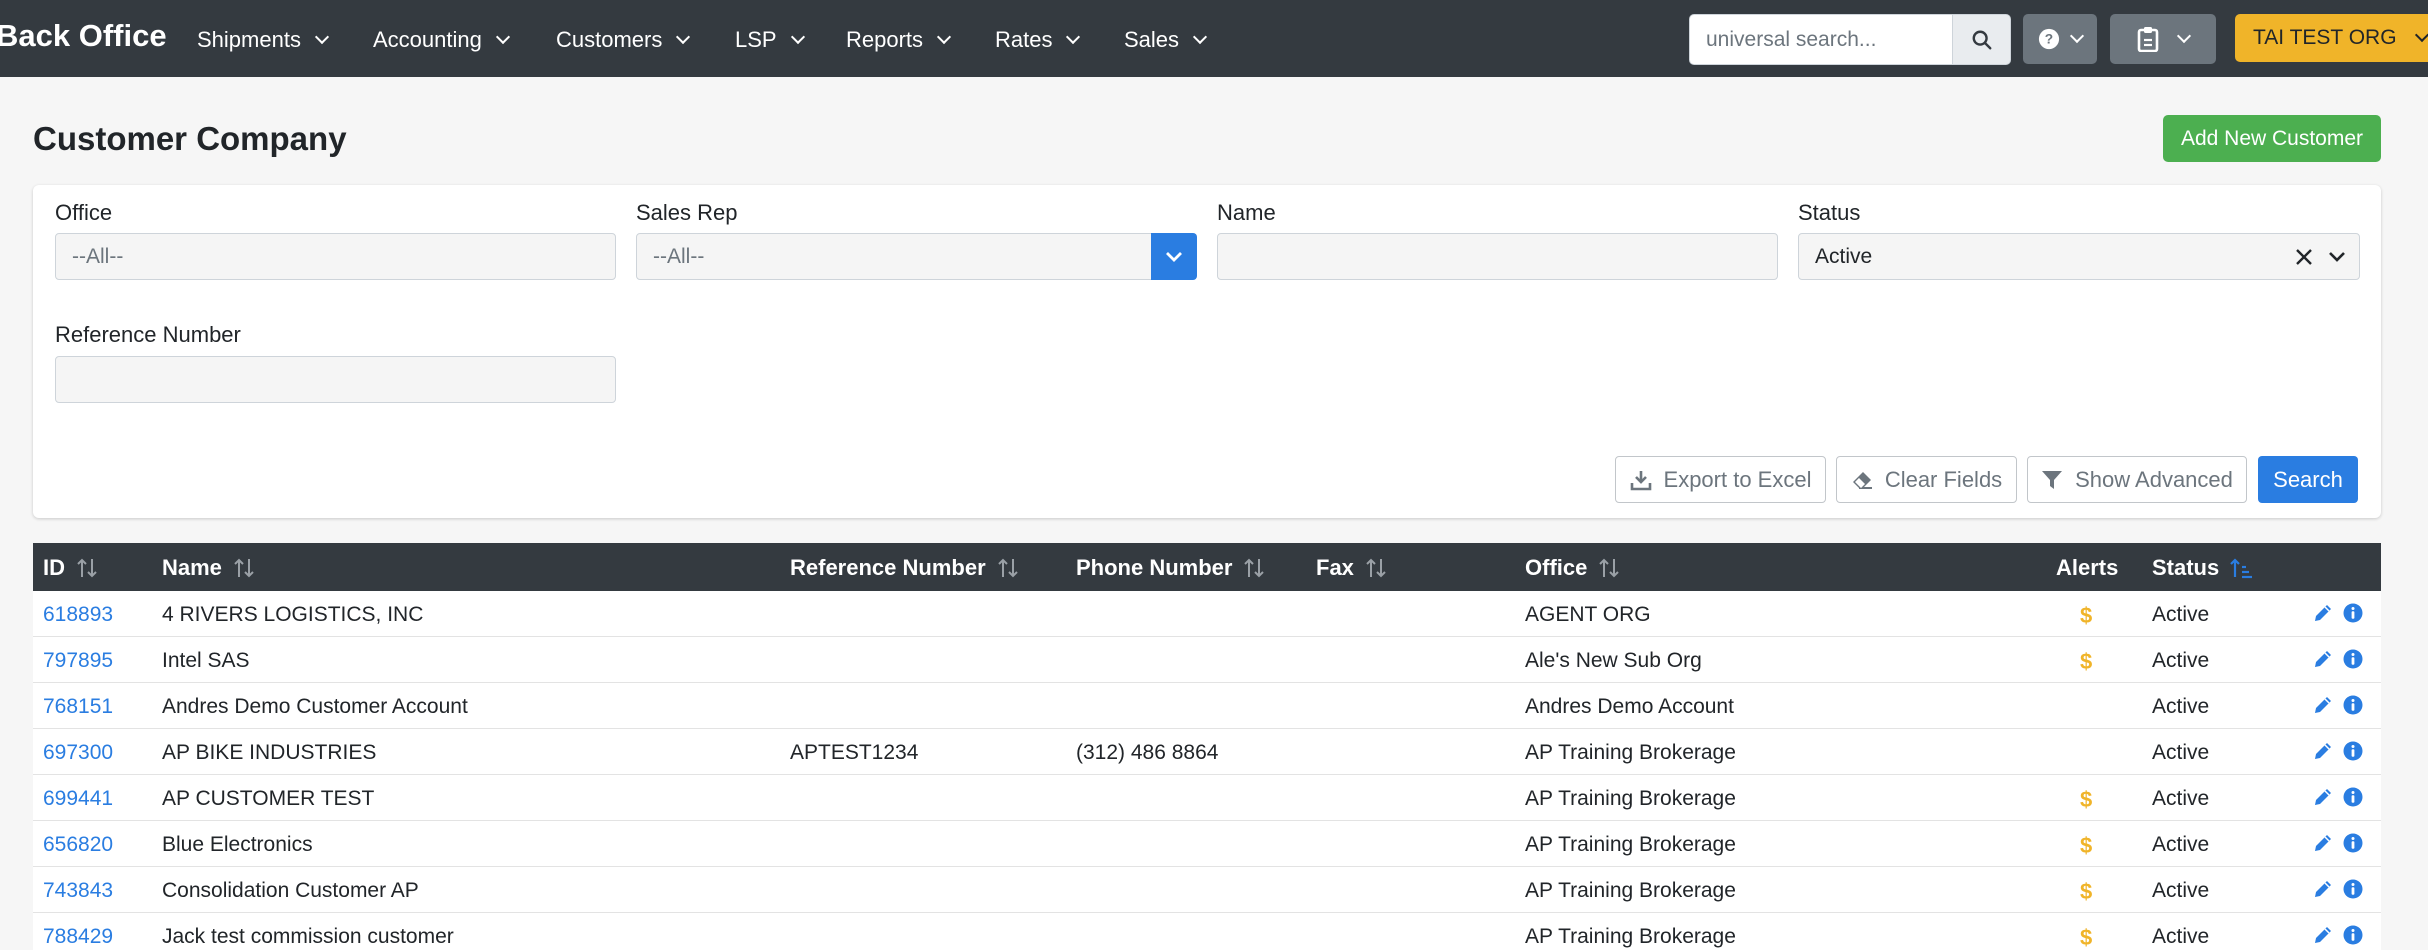  What do you see at coordinates (78, 753) in the screenshot?
I see `cell-id: 697300` at bounding box center [78, 753].